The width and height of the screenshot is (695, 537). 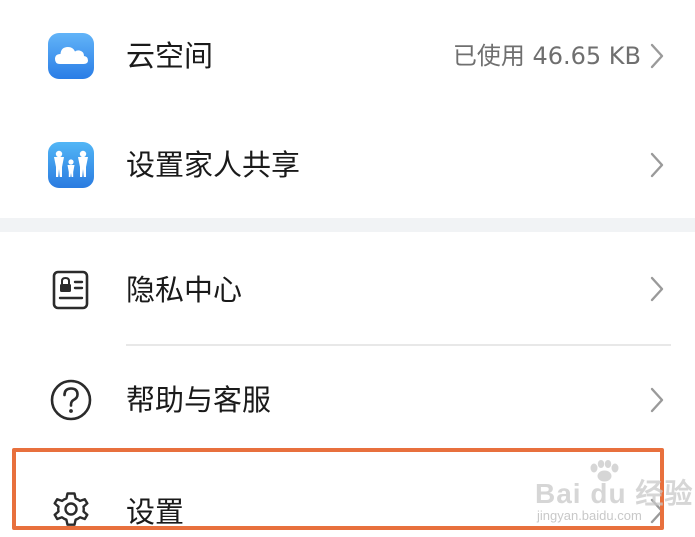 What do you see at coordinates (184, 290) in the screenshot?
I see `privacy-center-label: 隐私中心` at bounding box center [184, 290].